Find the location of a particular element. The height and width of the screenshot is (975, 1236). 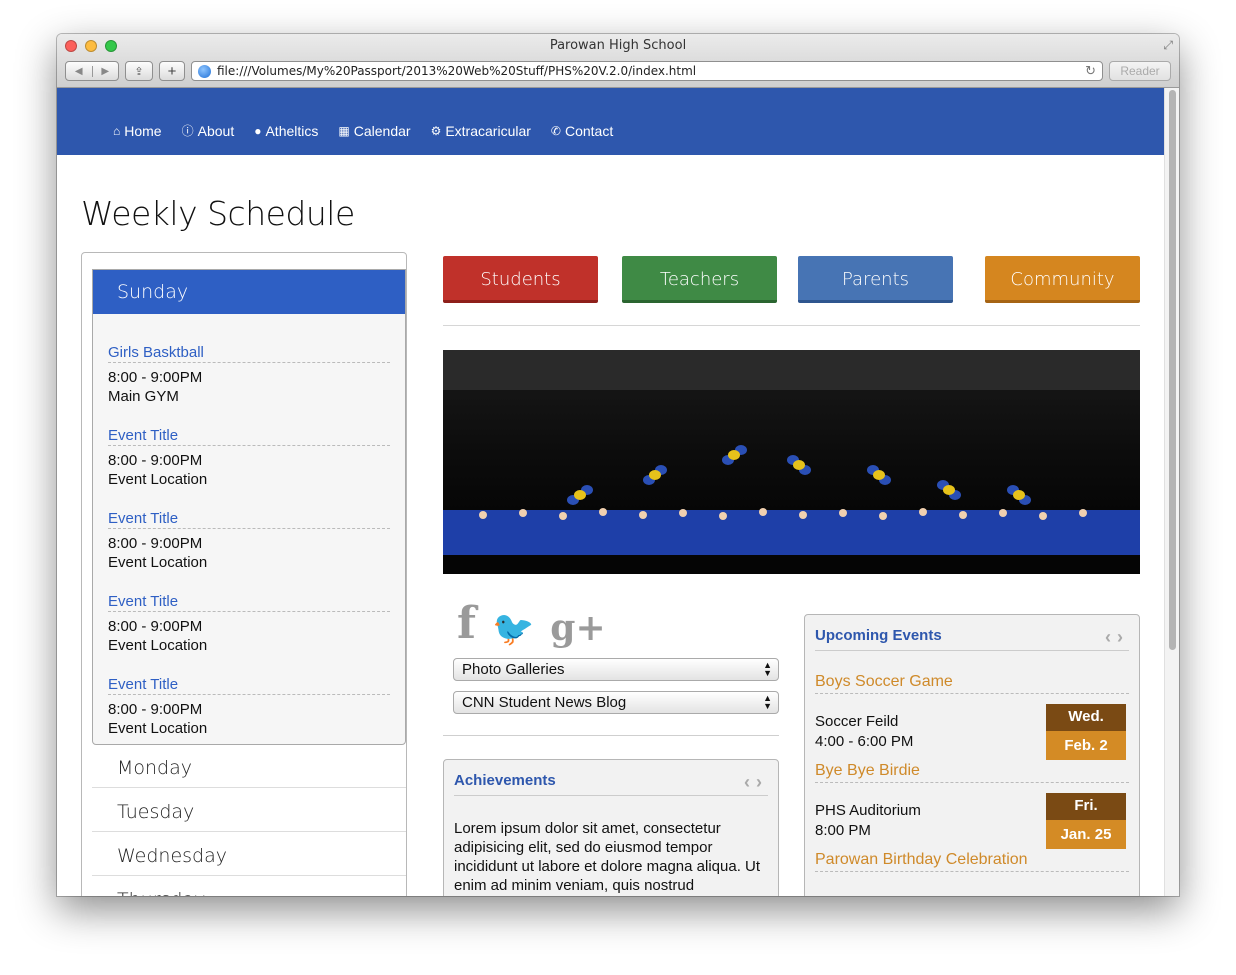

info-icon: ⓘ is located at coordinates (187, 131).